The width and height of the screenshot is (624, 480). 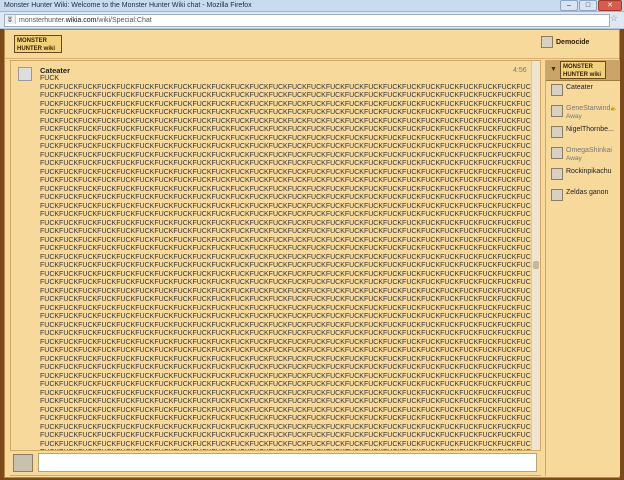 I want to click on current-username: Democide, so click(x=573, y=42).